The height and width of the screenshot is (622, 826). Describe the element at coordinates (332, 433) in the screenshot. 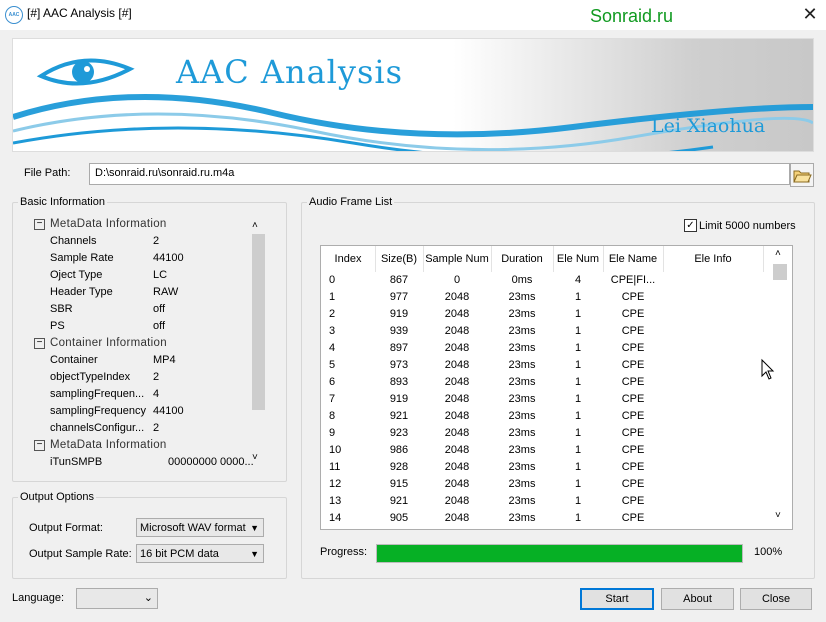

I see `table-cell: 9` at that location.